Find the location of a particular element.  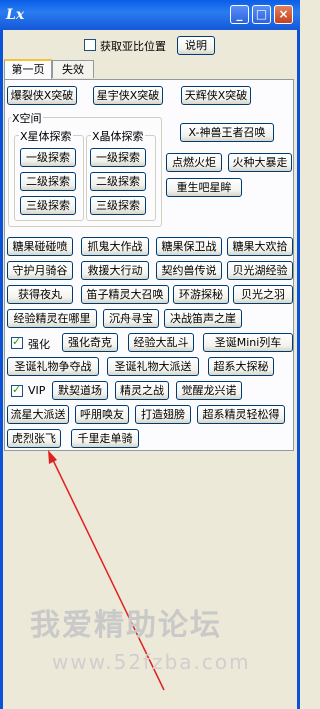

candy-carnival-button: 糖果大欢拾 is located at coordinates (260, 246).